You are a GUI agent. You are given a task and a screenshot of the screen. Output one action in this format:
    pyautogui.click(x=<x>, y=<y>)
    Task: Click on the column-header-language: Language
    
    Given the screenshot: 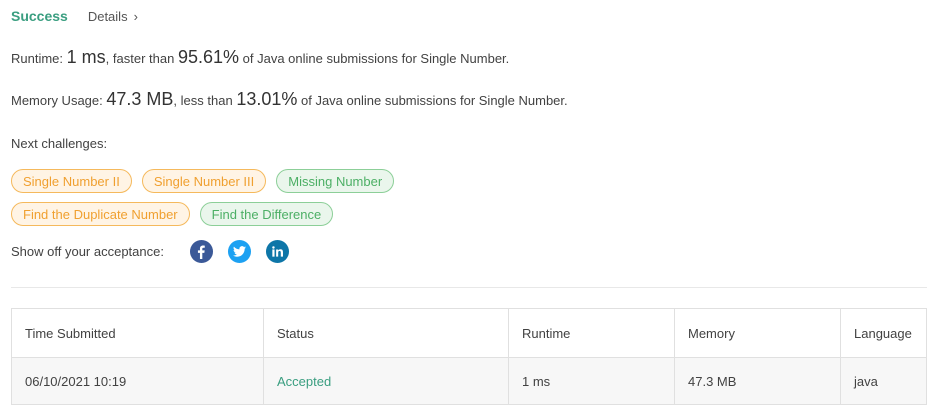 What is the action you would take?
    pyautogui.click(x=883, y=333)
    